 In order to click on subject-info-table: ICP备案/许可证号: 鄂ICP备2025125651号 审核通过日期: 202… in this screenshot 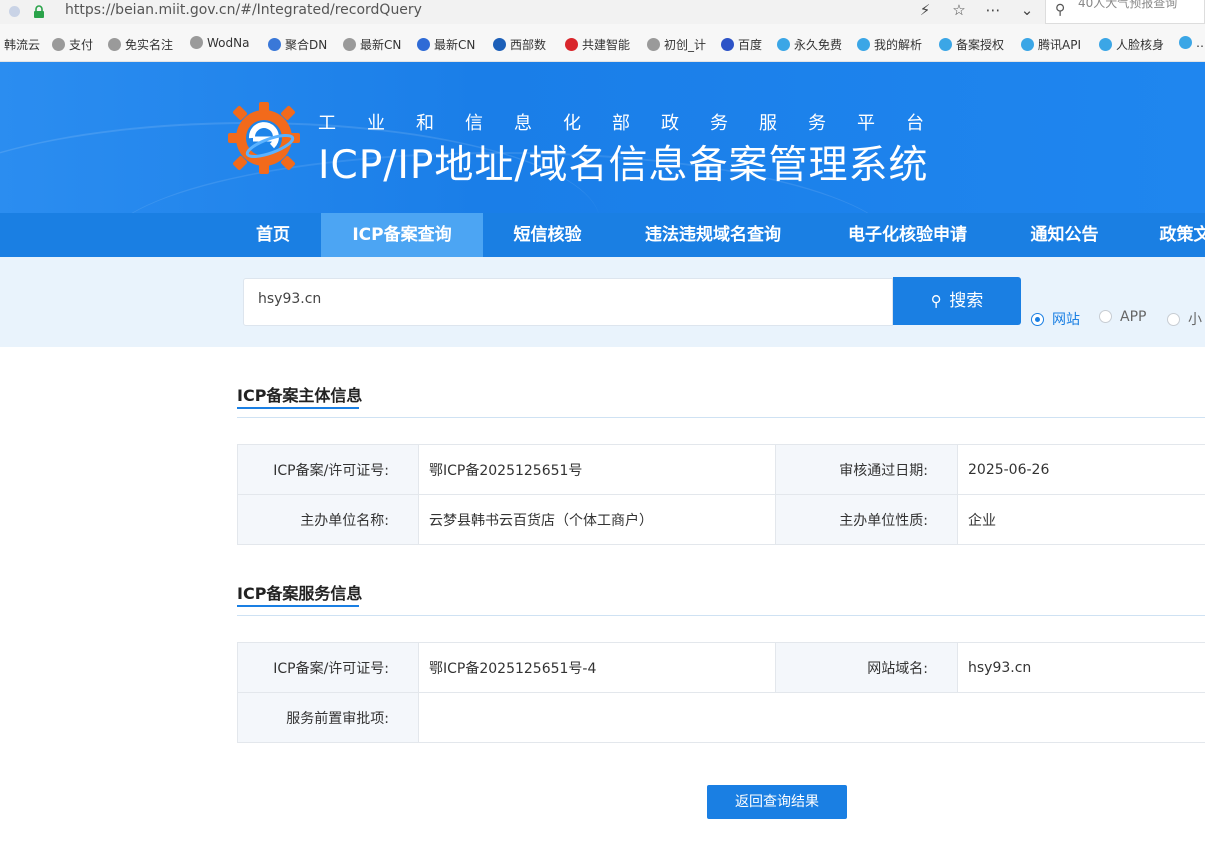, I will do `click(721, 494)`.